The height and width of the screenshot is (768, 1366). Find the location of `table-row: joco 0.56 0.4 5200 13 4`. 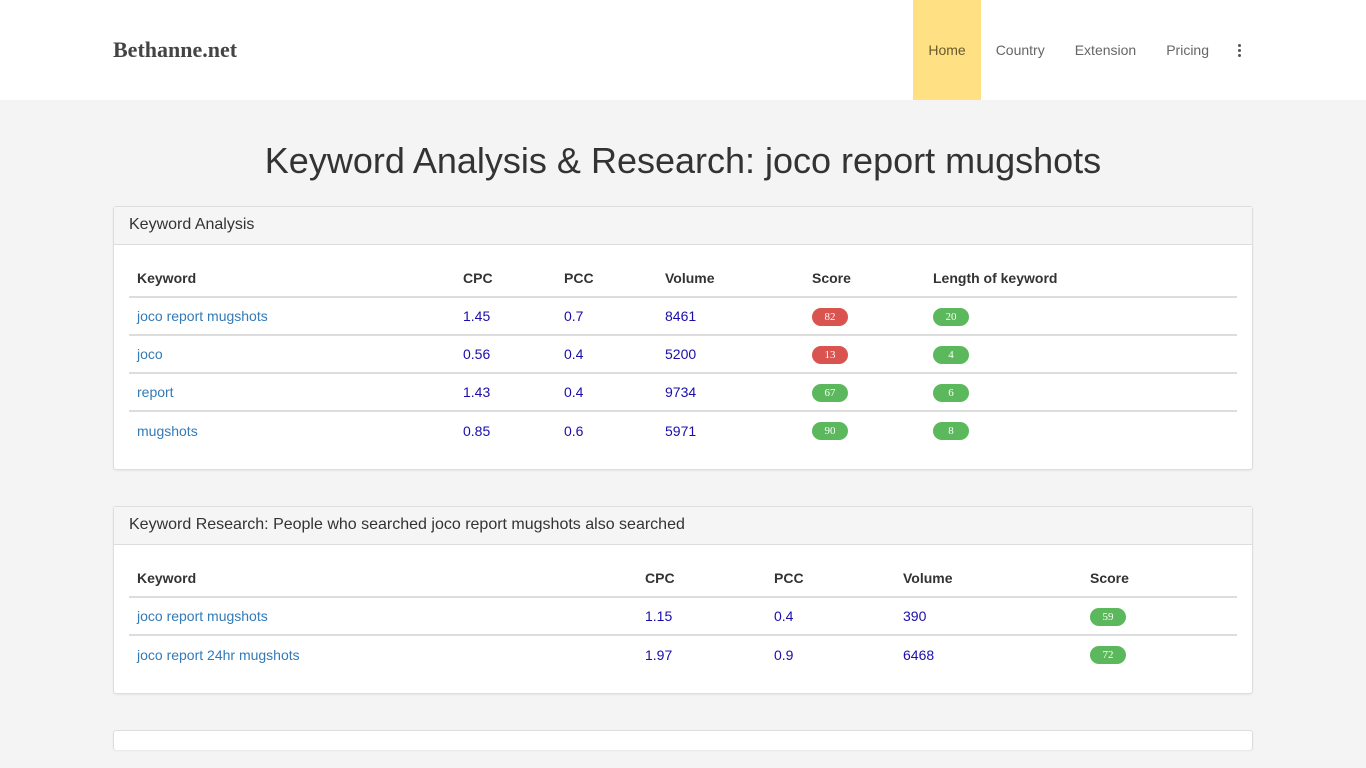

table-row: joco 0.56 0.4 5200 13 4 is located at coordinates (683, 354).